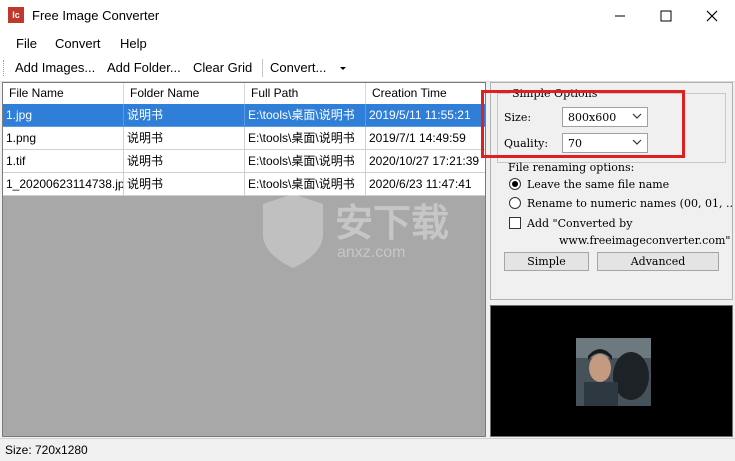 This screenshot has height=461, width=735. I want to click on app-logo-icon: Ic, so click(16, 15).